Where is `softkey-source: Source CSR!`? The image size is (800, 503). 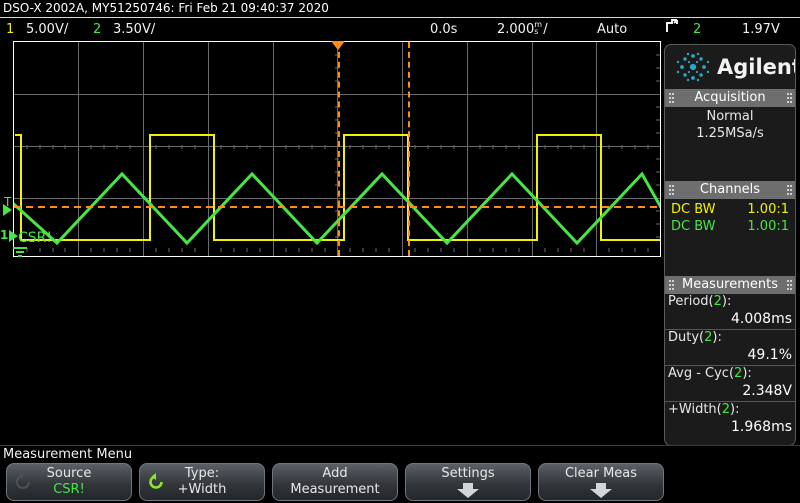
softkey-source: Source CSR! is located at coordinates (69, 482).